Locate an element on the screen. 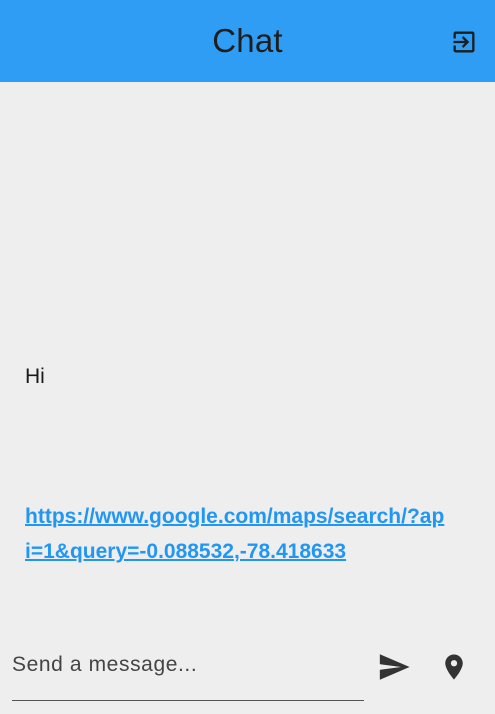 Image resolution: width=495 pixels, height=714 pixels. location-pin-icon is located at coordinates (454, 667).